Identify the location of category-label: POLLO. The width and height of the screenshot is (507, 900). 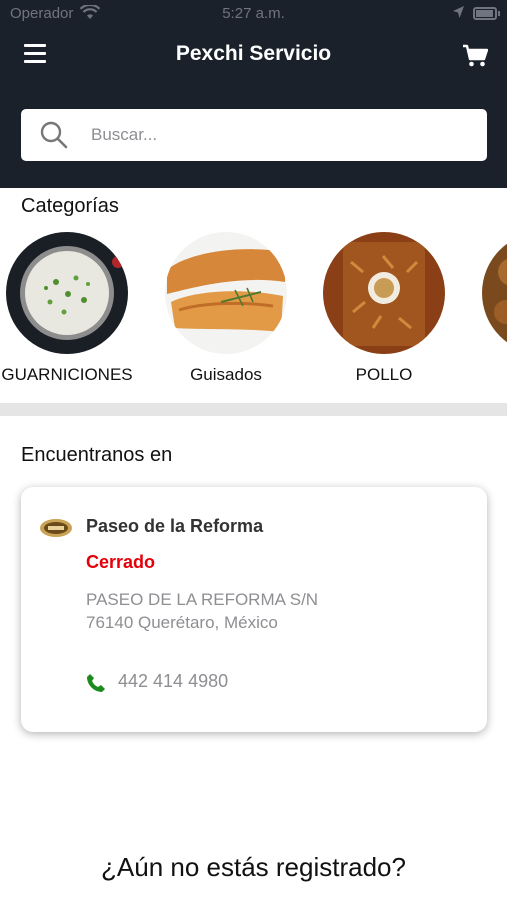
(384, 374).